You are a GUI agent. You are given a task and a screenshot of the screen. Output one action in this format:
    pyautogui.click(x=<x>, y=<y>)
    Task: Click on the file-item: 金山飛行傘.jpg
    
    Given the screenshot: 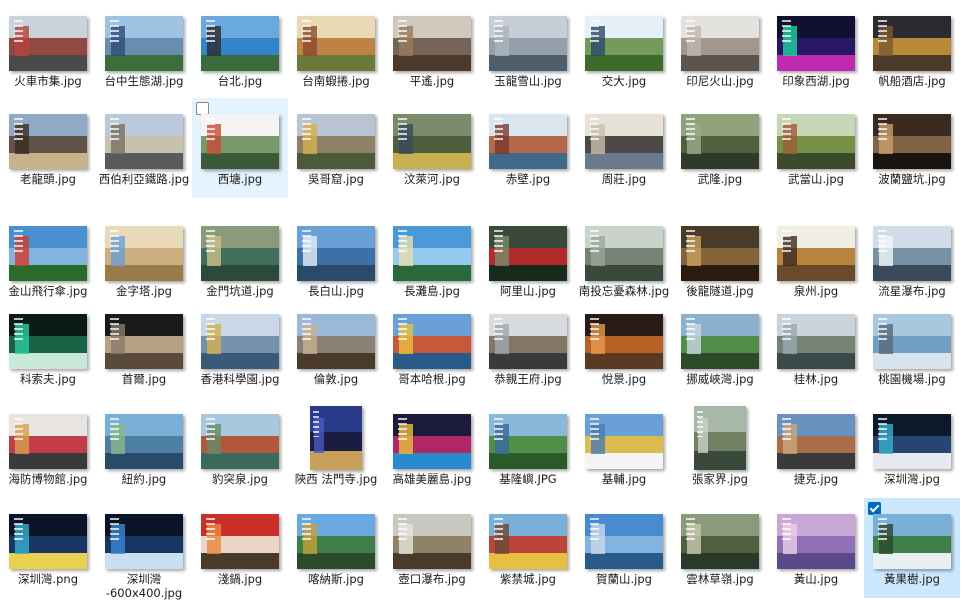 What is the action you would take?
    pyautogui.click(x=48, y=260)
    